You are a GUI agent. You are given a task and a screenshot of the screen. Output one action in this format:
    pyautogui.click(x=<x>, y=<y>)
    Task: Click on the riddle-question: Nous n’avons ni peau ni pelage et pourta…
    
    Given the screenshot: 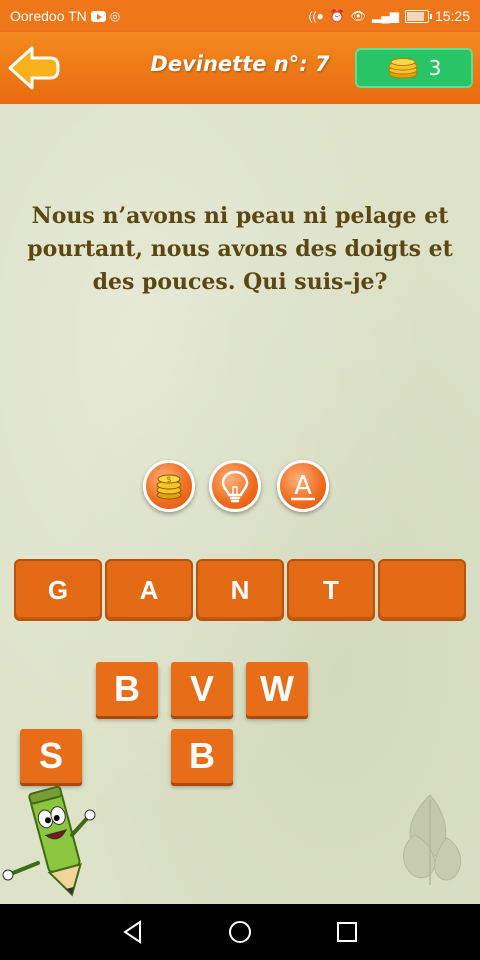 What is the action you would take?
    pyautogui.click(x=240, y=249)
    